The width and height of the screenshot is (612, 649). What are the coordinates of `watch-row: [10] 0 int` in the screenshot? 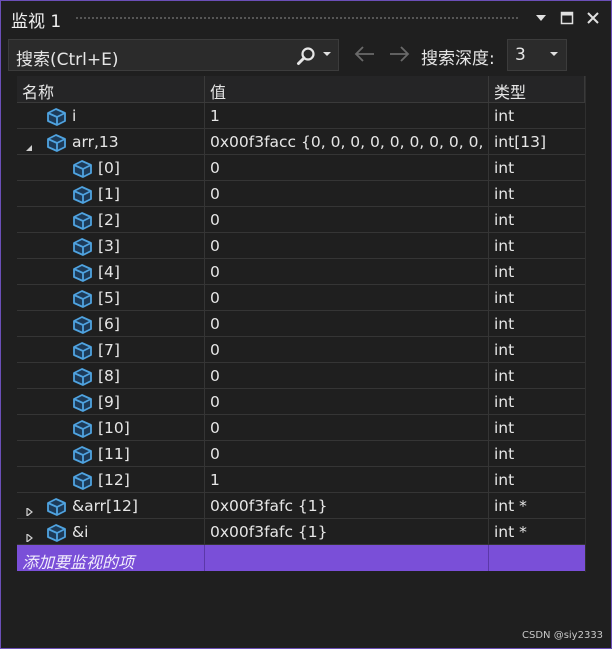 It's located at (301, 428).